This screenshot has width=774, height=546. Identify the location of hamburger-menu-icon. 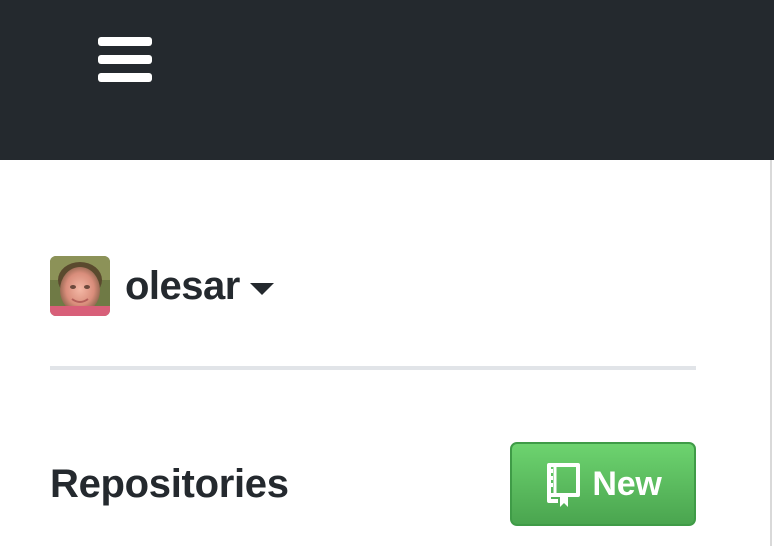
(125, 60).